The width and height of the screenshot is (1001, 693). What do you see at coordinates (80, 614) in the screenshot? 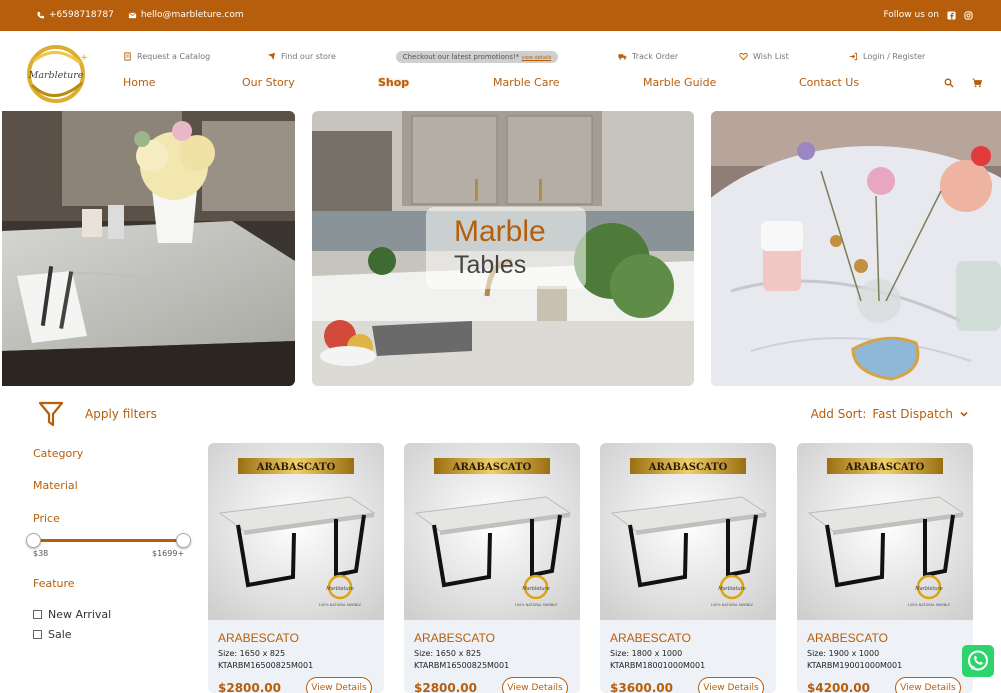
I see `new-arrival-label: New Arrival` at bounding box center [80, 614].